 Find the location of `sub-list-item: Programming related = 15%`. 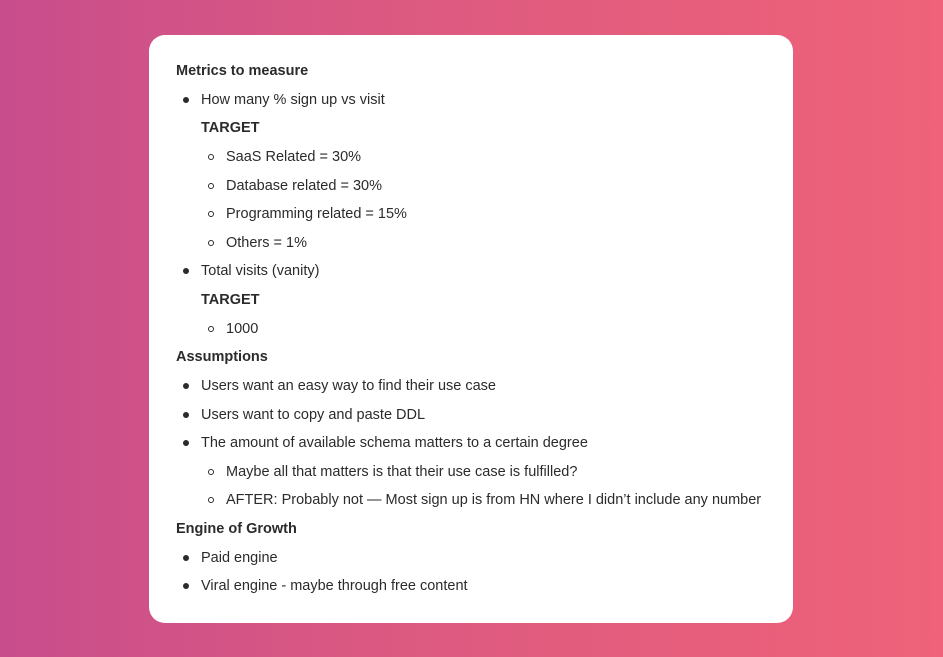

sub-list-item: Programming related = 15% is located at coordinates (484, 219).